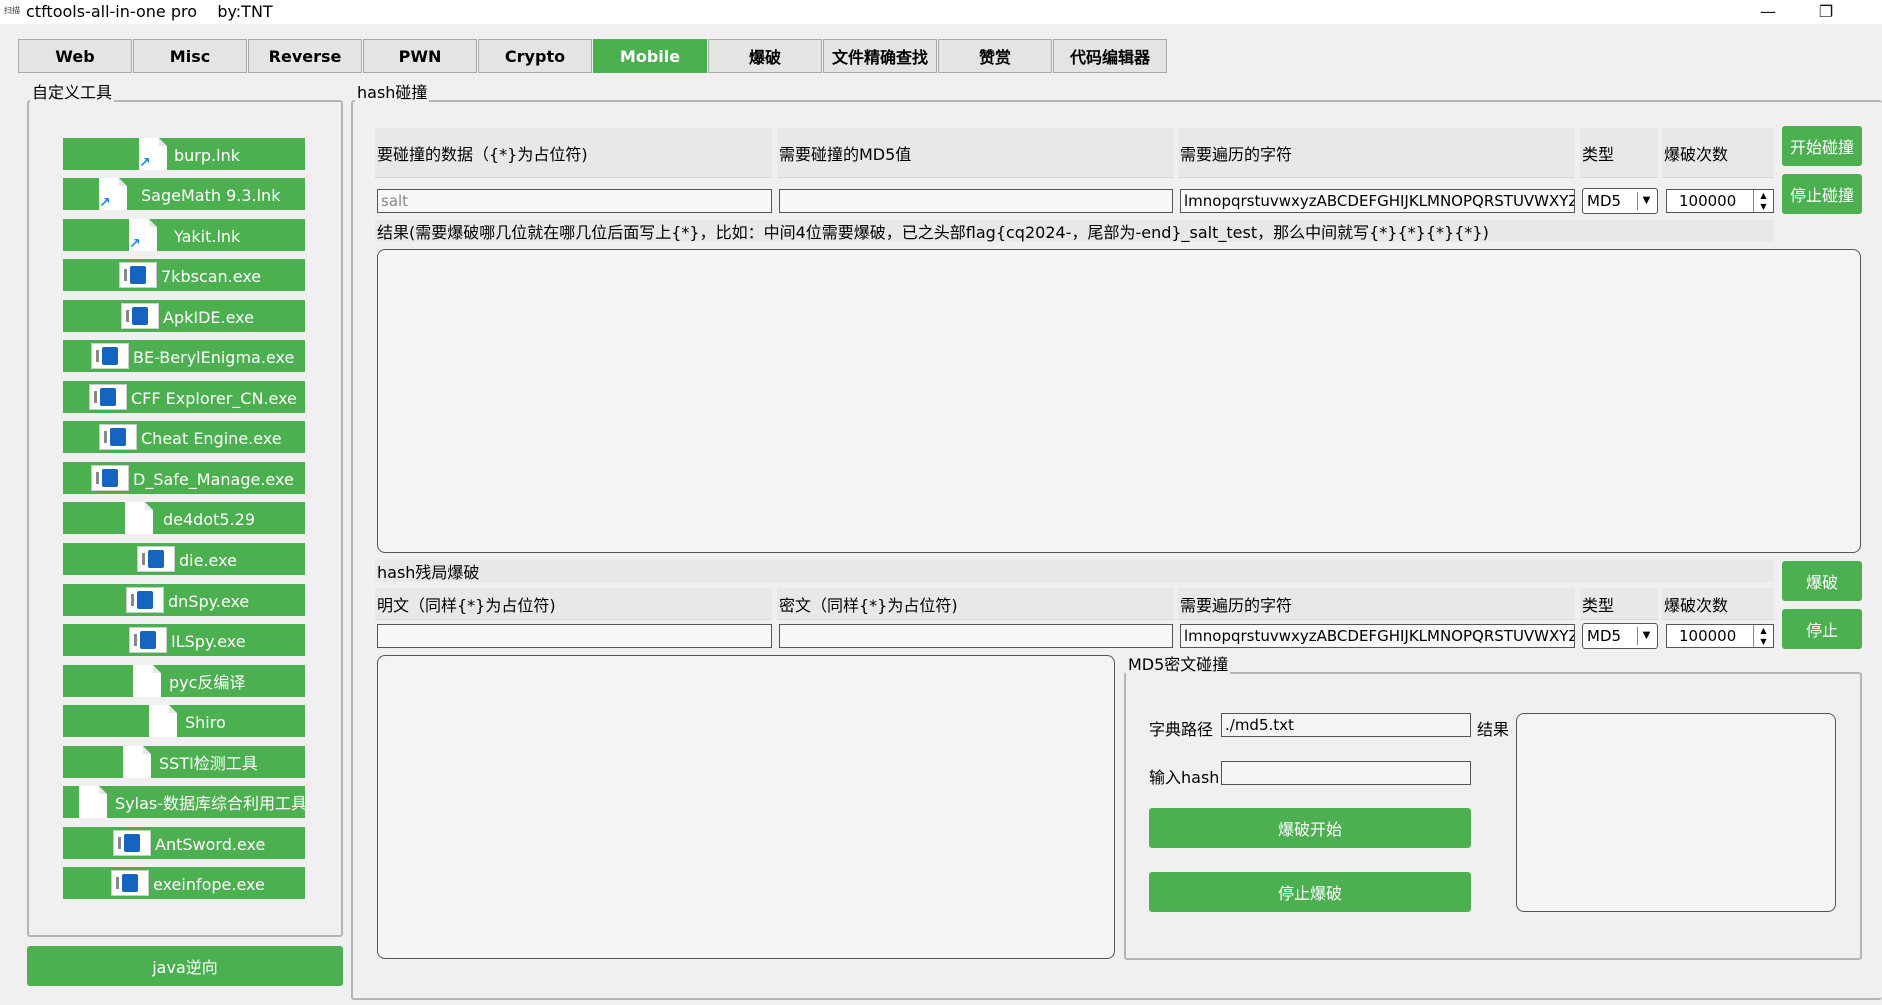 Image resolution: width=1882 pixels, height=1005 pixels. Describe the element at coordinates (209, 884) in the screenshot. I see `tool-label: exeinfope.exe` at that location.